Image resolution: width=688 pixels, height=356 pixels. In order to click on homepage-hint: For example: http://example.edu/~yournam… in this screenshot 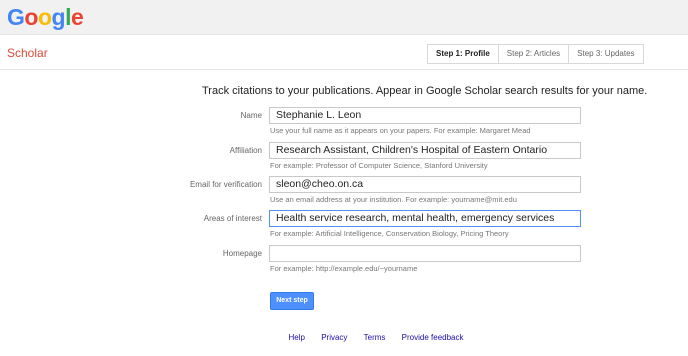, I will do `click(344, 268)`.